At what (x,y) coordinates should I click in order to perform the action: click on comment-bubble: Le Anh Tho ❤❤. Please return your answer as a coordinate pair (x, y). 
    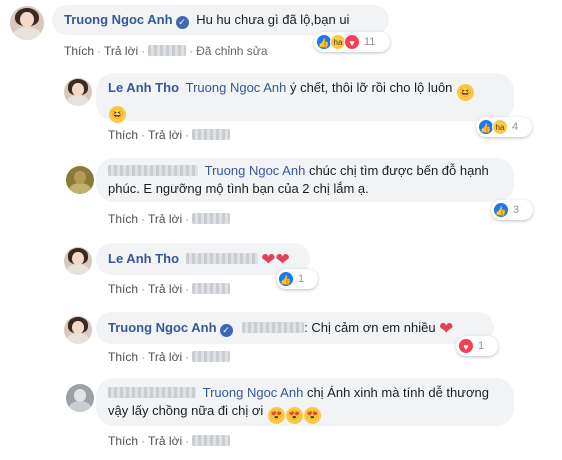
    Looking at the image, I should click on (203, 259).